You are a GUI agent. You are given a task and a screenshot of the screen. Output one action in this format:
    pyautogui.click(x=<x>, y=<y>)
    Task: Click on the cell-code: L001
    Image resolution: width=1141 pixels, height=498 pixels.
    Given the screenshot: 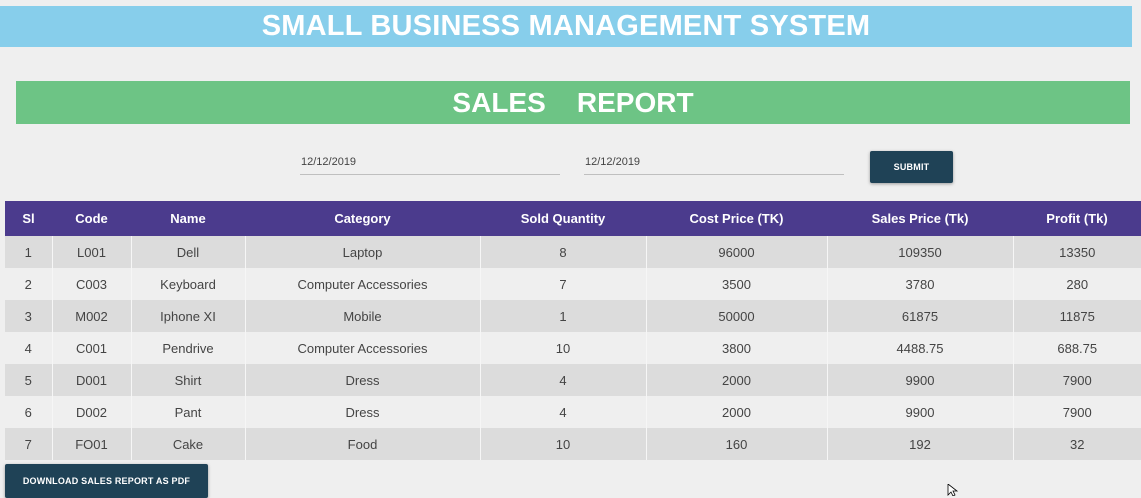 What is the action you would take?
    pyautogui.click(x=92, y=252)
    